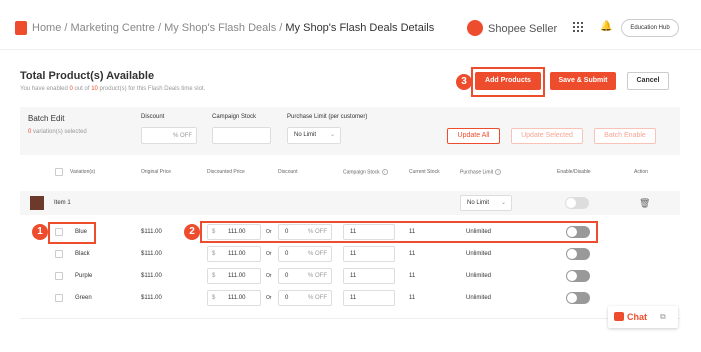  I want to click on batch-stock-input, so click(241, 135).